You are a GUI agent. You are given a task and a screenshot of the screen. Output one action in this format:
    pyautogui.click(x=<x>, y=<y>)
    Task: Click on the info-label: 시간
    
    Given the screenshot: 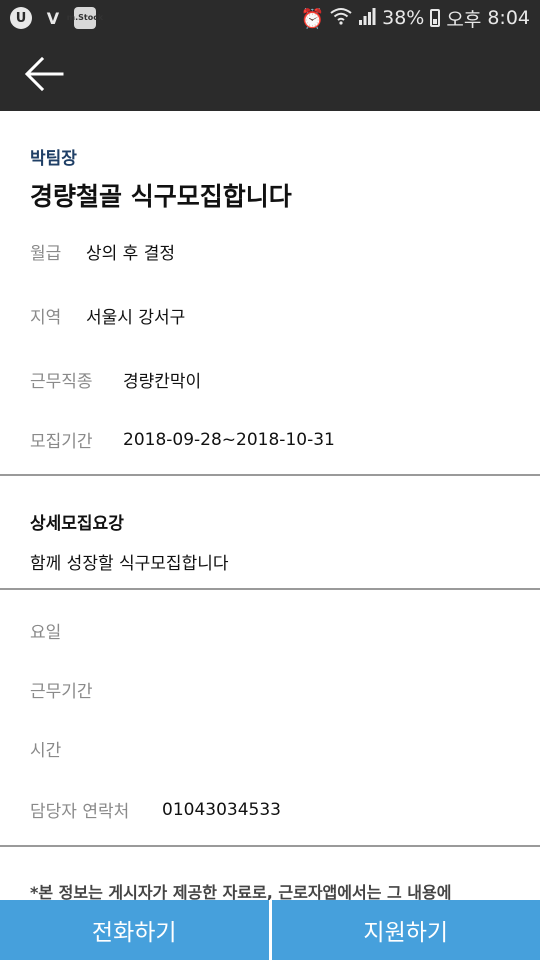 What is the action you would take?
    pyautogui.click(x=46, y=751)
    